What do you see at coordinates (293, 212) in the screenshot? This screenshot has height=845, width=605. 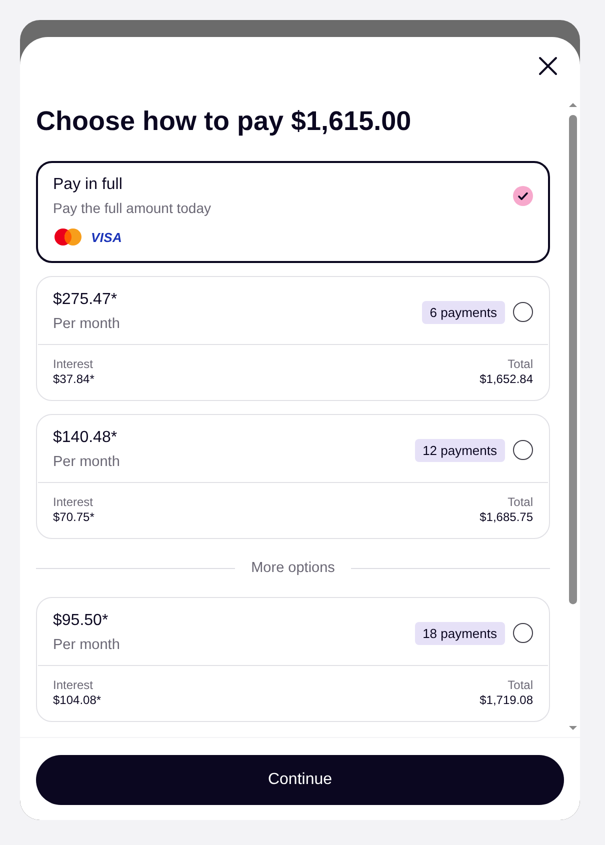 I see `payment-option: Pay in full Pay the full amount today VISA` at bounding box center [293, 212].